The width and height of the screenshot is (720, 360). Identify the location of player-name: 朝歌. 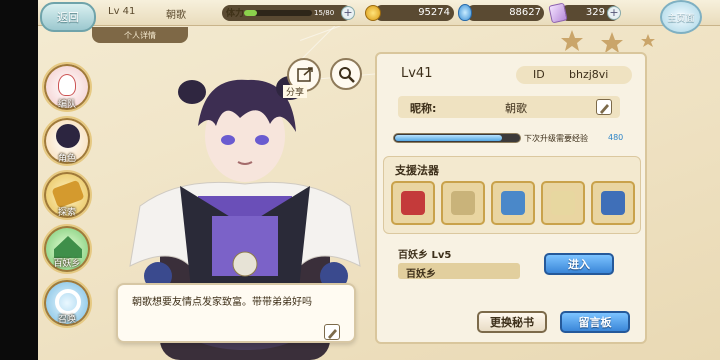
(176, 15).